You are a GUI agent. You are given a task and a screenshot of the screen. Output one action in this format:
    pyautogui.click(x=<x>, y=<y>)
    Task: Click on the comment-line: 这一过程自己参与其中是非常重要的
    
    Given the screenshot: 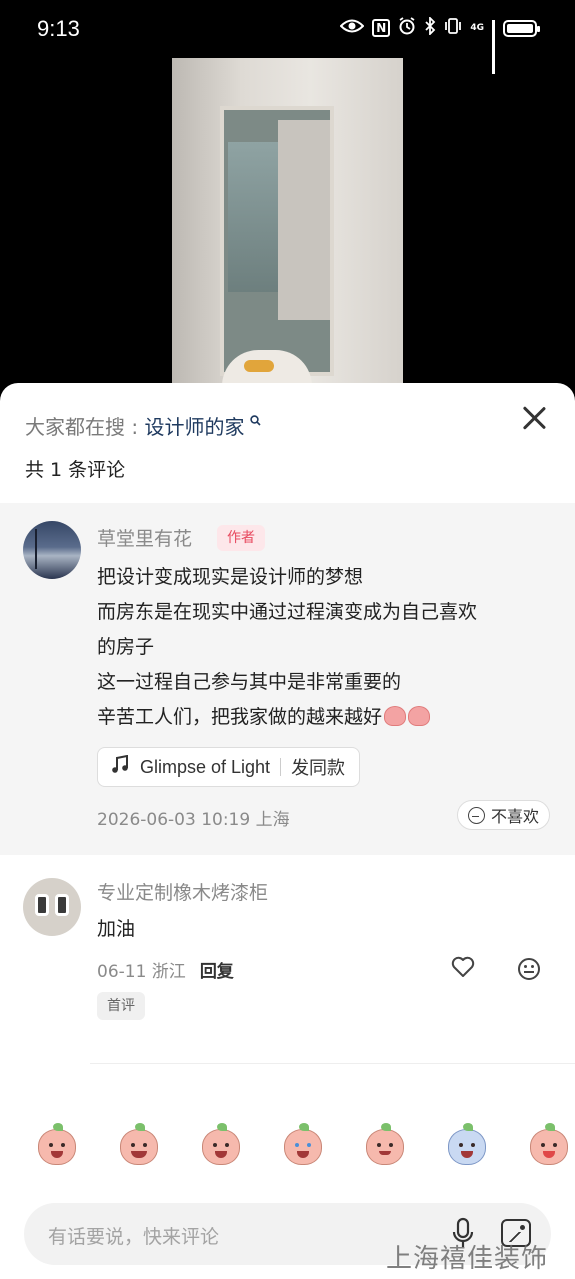 What is the action you would take?
    pyautogui.click(x=249, y=682)
    